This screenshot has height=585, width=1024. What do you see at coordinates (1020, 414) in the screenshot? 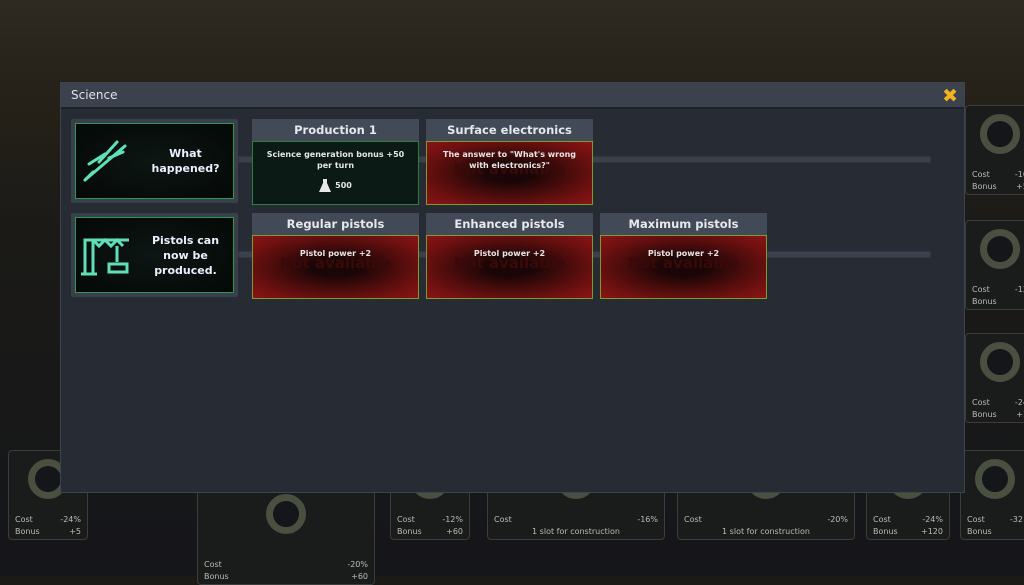
I see `card-bonus: +1` at bounding box center [1020, 414].